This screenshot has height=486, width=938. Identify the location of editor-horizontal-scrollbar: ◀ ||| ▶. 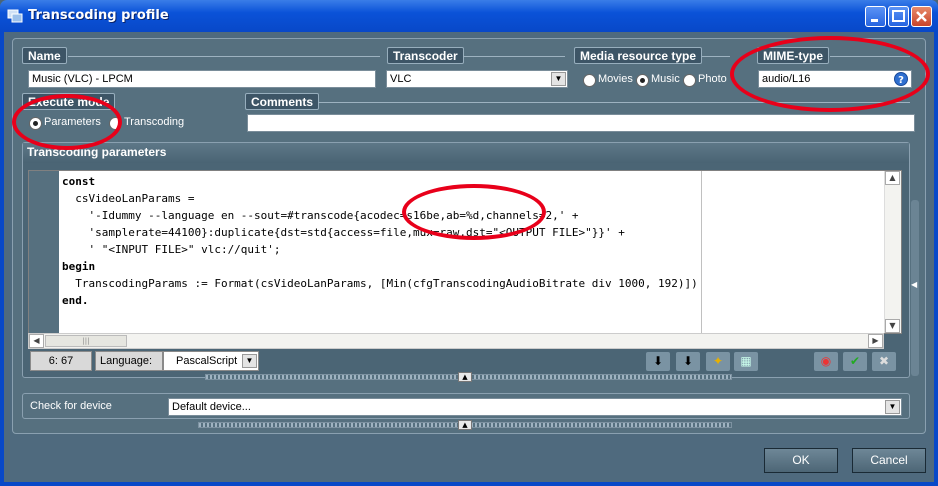
(456, 341).